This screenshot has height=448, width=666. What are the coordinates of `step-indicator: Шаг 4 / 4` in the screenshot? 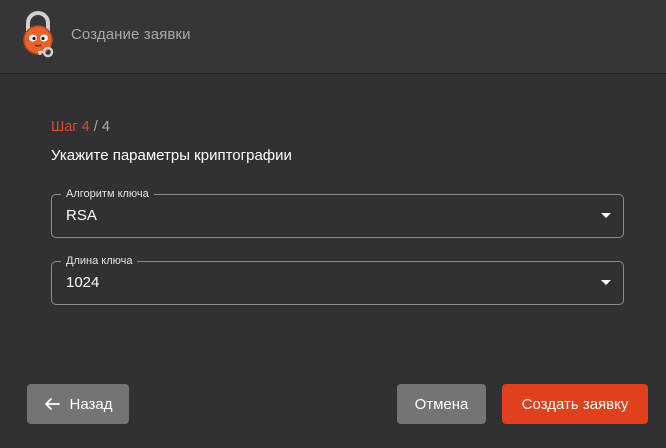 It's located at (80, 127).